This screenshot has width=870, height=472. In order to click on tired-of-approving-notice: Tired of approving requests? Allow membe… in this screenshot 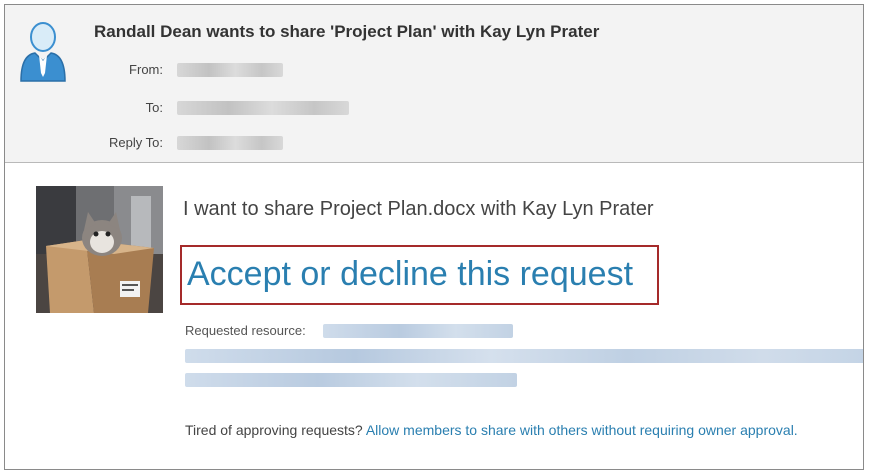, I will do `click(524, 430)`.